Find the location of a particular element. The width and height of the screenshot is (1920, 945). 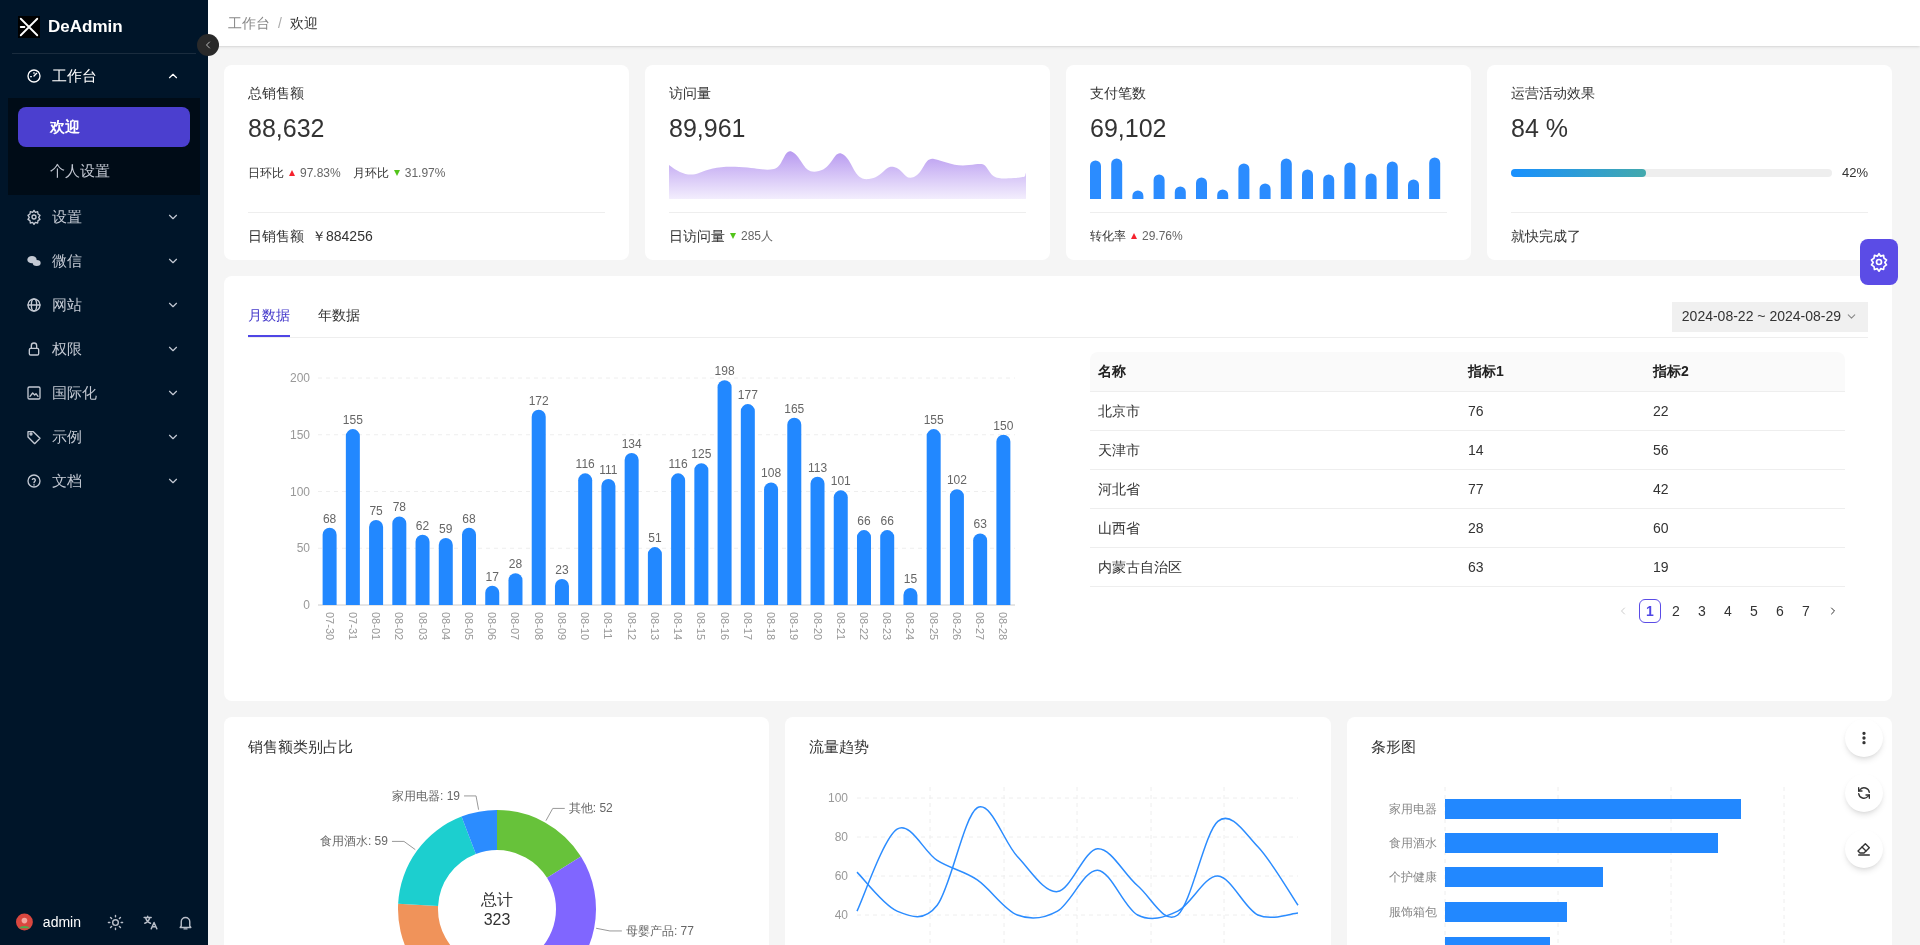

globe-icon is located at coordinates (34, 305).